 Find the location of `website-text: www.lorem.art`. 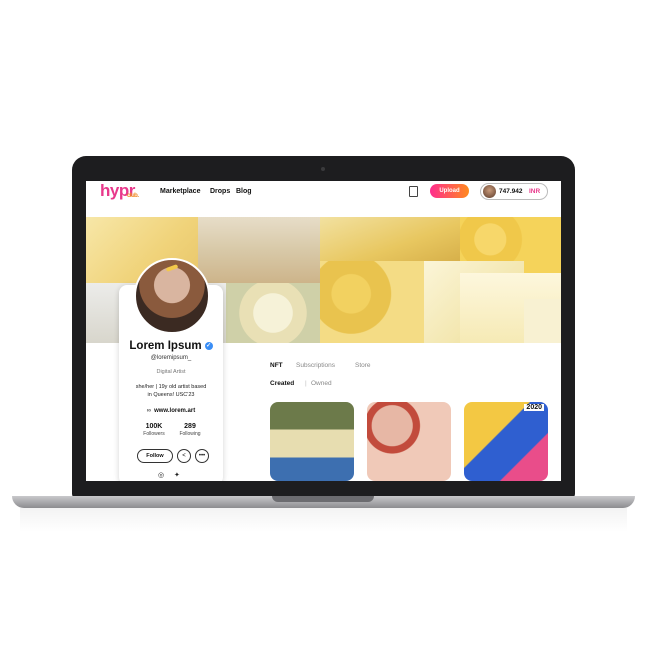

website-text: www.lorem.art is located at coordinates (175, 411).